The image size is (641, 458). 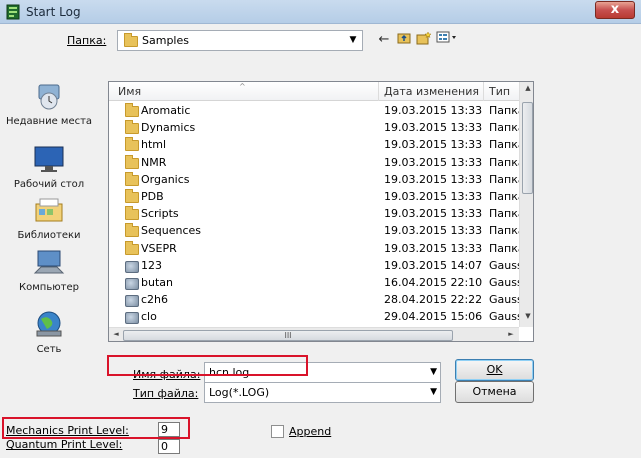 What do you see at coordinates (239, 392) in the screenshot?
I see `filetype-value: Log(*.LOG)` at bounding box center [239, 392].